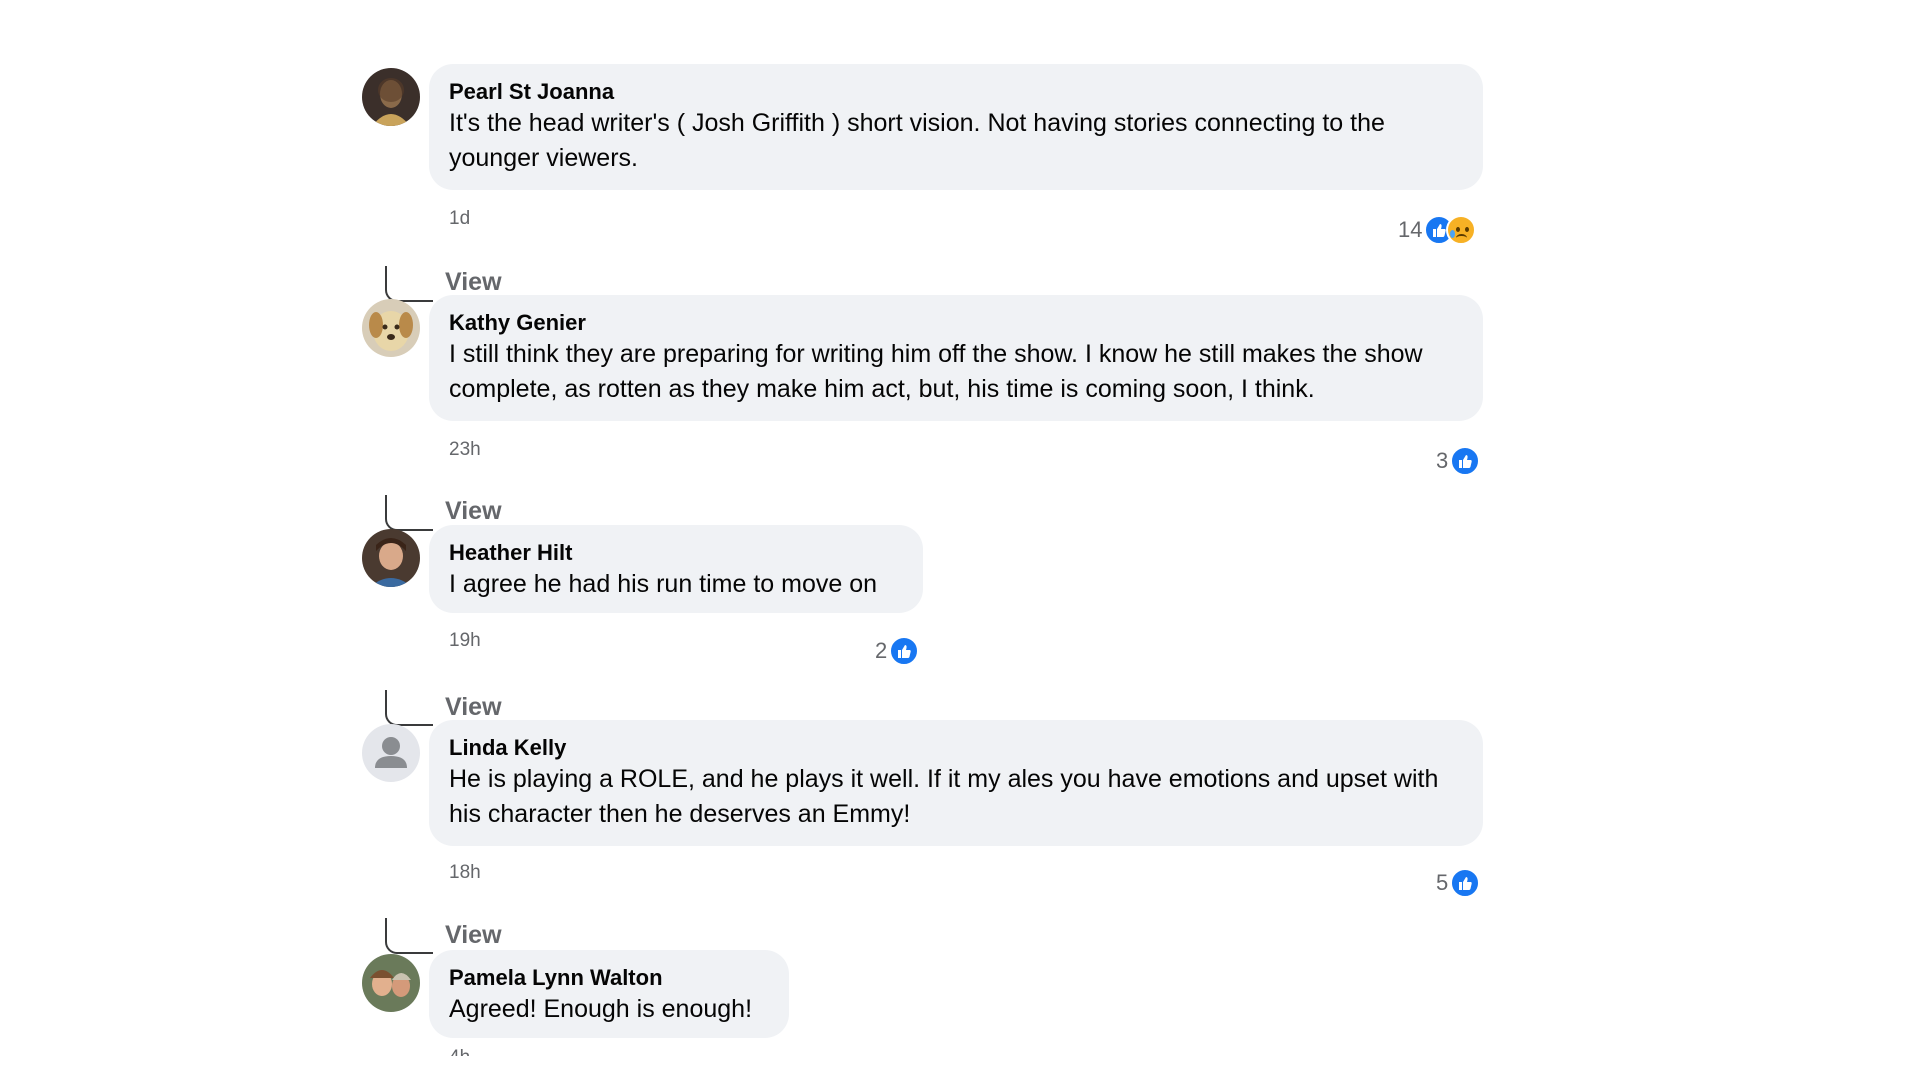 This screenshot has width=1920, height=1080. Describe the element at coordinates (465, 450) in the screenshot. I see `comment-timestamp: 23h` at that location.